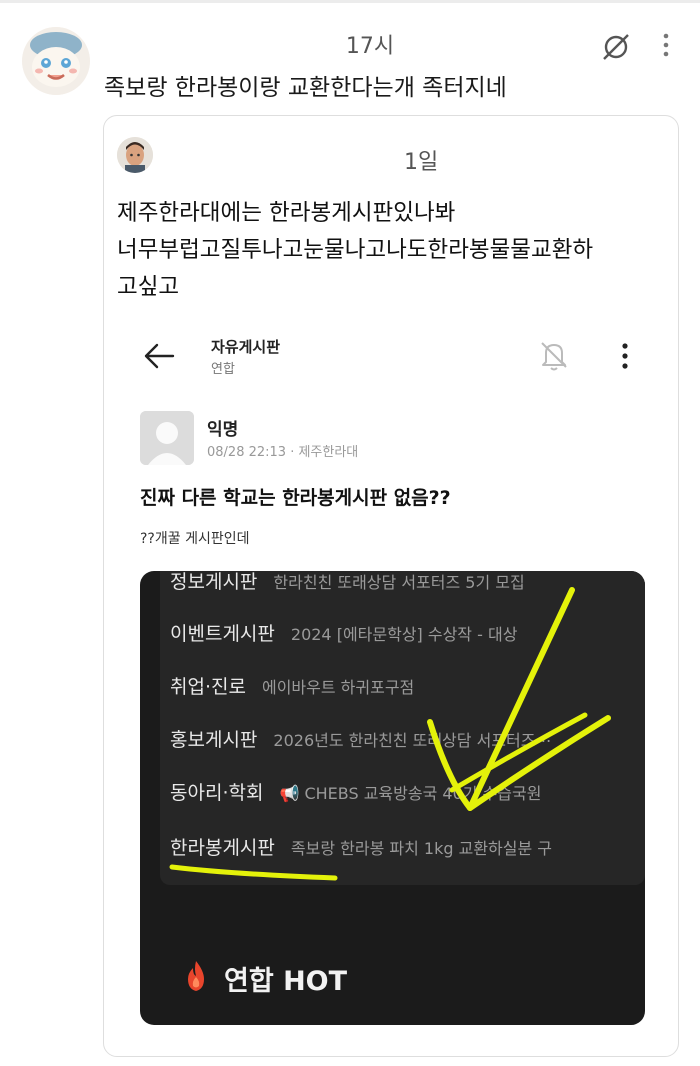 Image resolution: width=700 pixels, height=1066 pixels. What do you see at coordinates (135, 155) in the screenshot?
I see `quoted-avatar` at bounding box center [135, 155].